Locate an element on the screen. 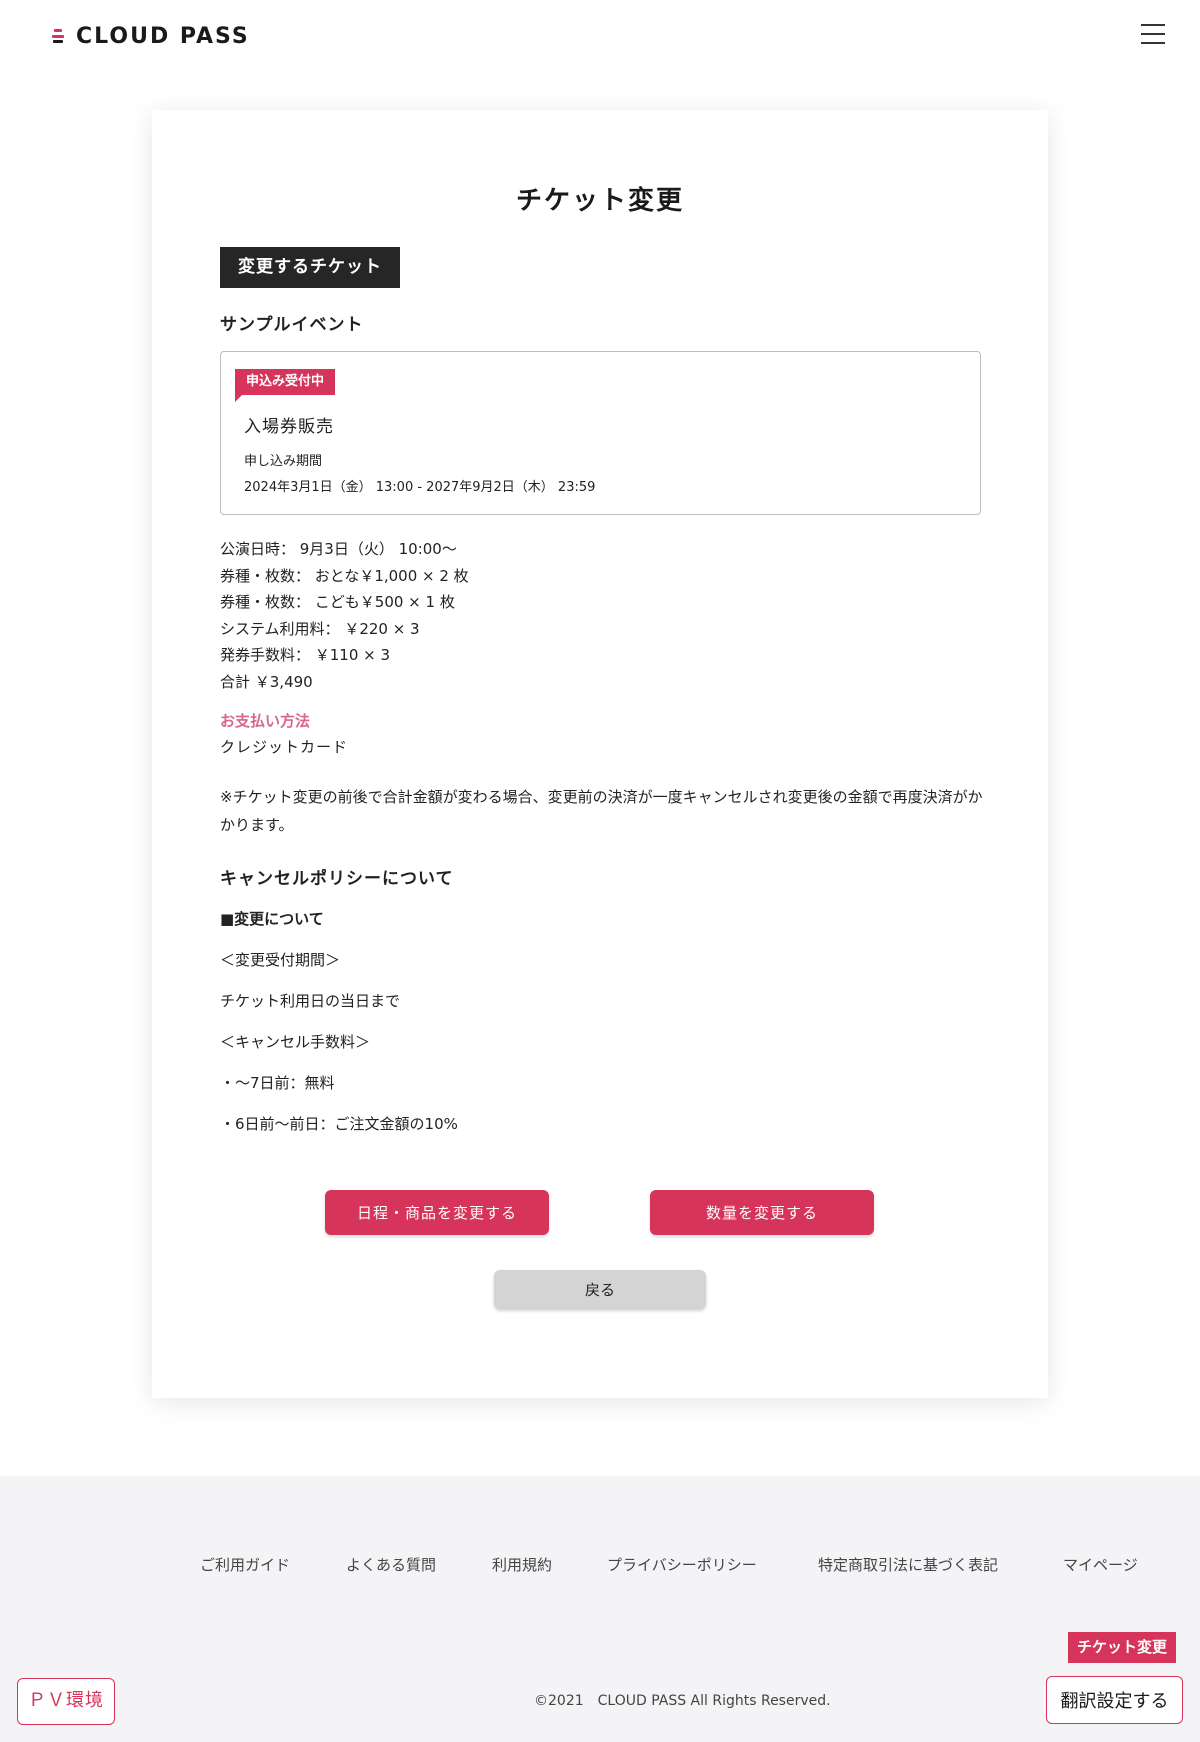 The height and width of the screenshot is (1742, 1200). detail-issue-fee: 発券手数料： ￥110 × 3 is located at coordinates (305, 655).